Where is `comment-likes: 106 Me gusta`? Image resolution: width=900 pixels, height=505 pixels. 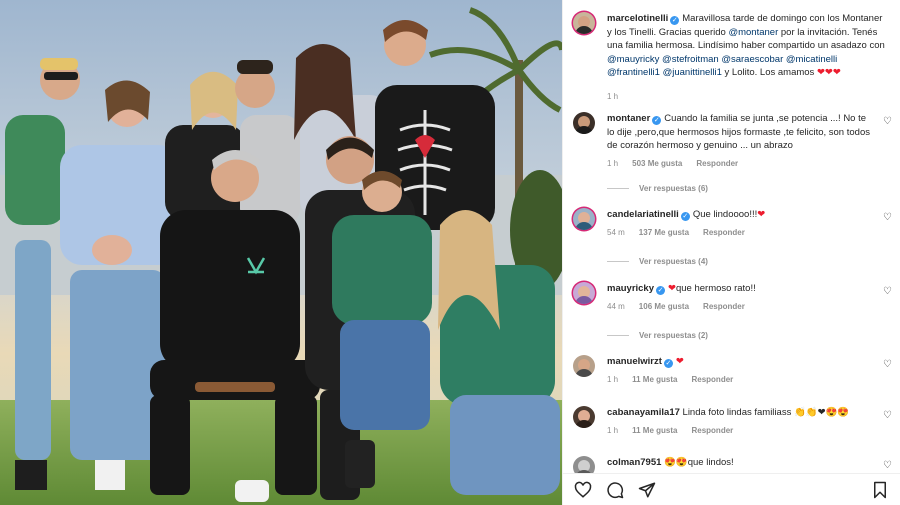
comment-likes: 106 Me gusta is located at coordinates (664, 306).